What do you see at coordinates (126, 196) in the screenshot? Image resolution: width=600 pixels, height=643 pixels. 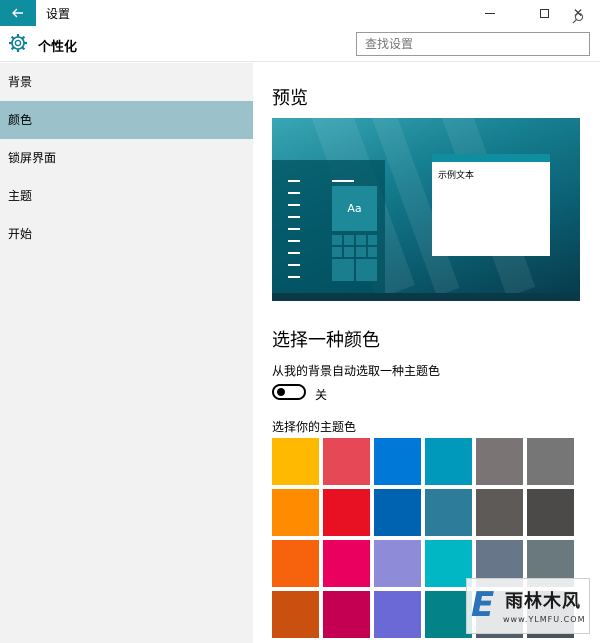 I see `sidebar-item-themes: 主题` at bounding box center [126, 196].